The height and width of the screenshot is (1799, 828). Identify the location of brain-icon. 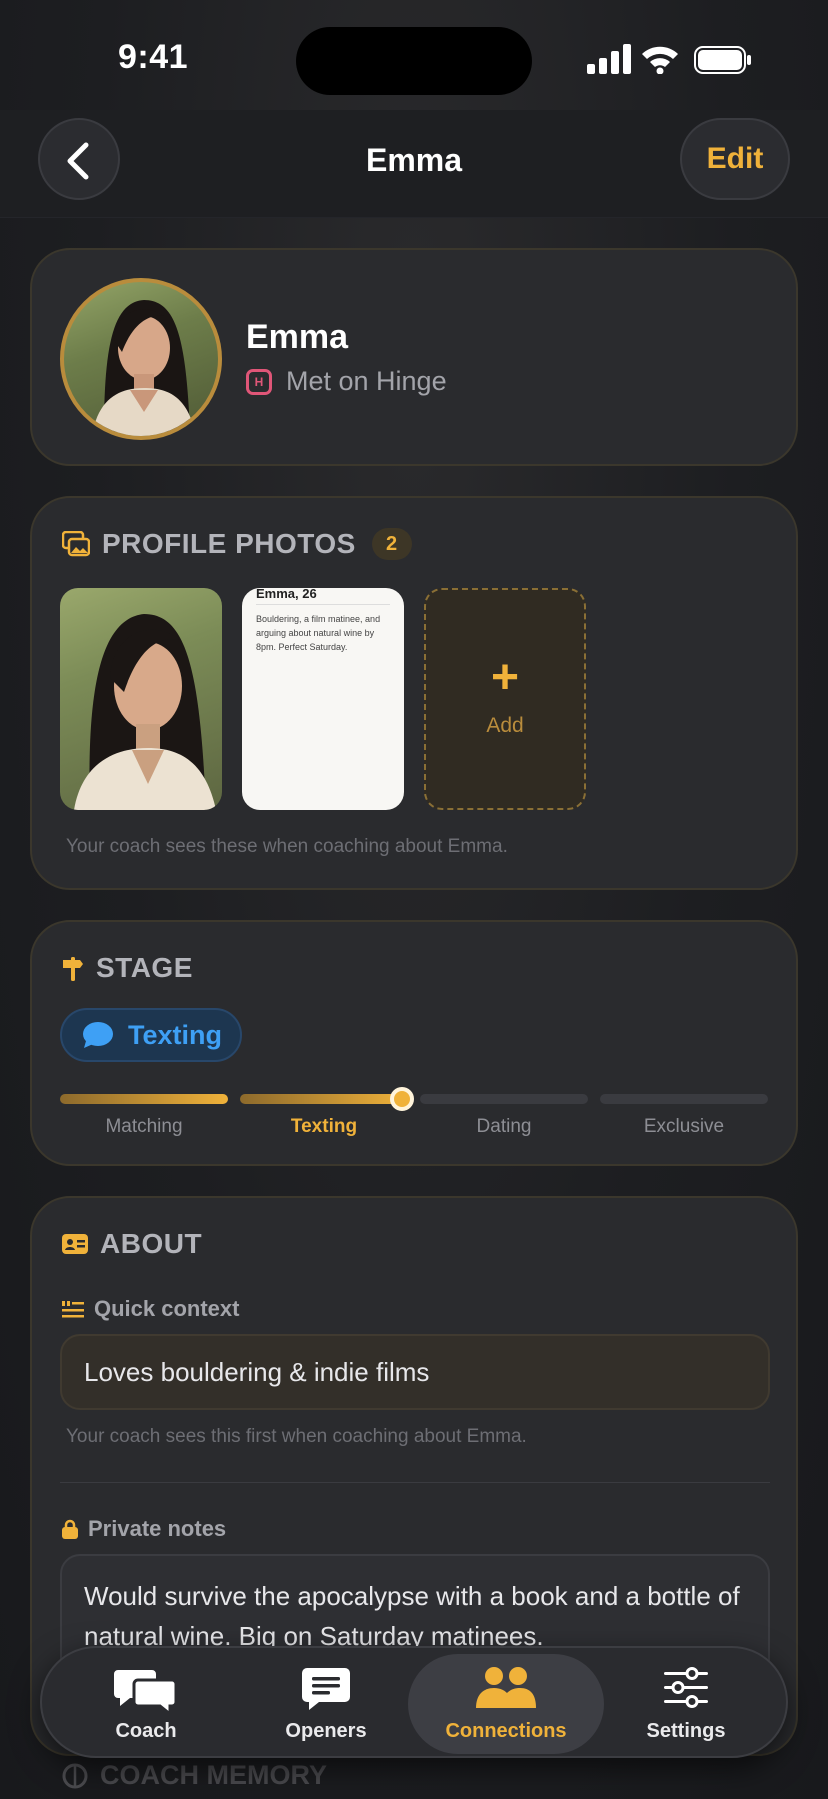
(75, 1775).